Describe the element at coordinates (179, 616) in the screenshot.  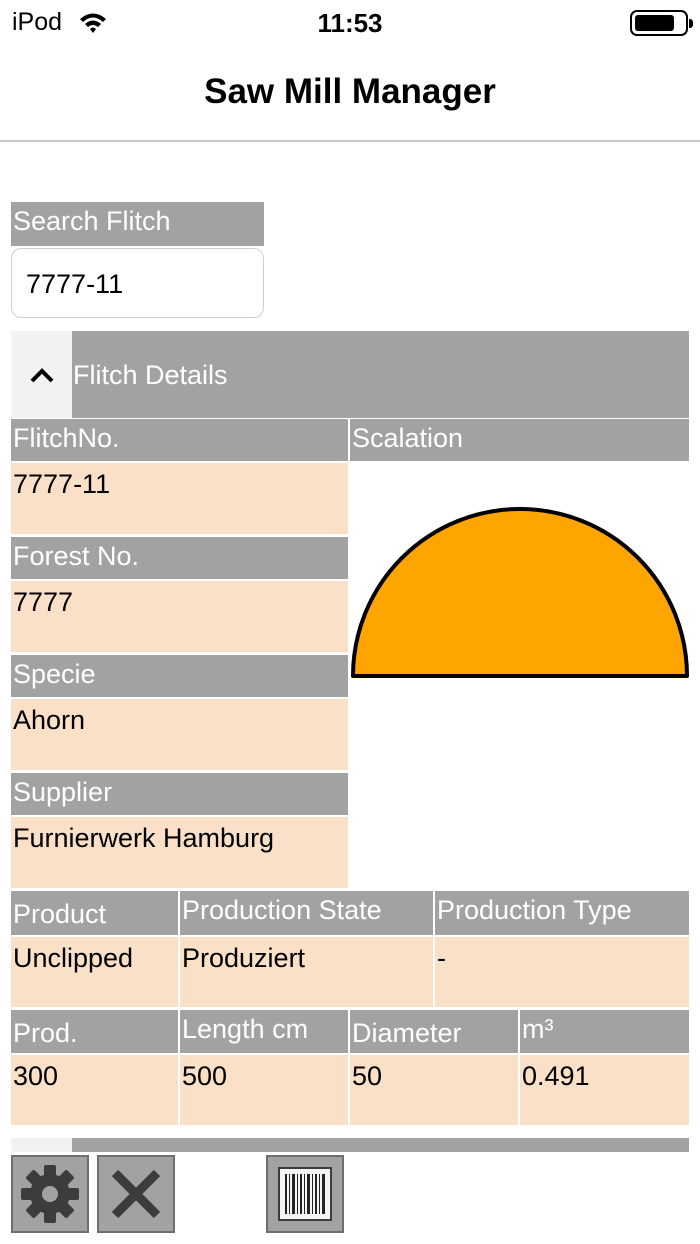
I see `forest-no-value: 7777` at that location.